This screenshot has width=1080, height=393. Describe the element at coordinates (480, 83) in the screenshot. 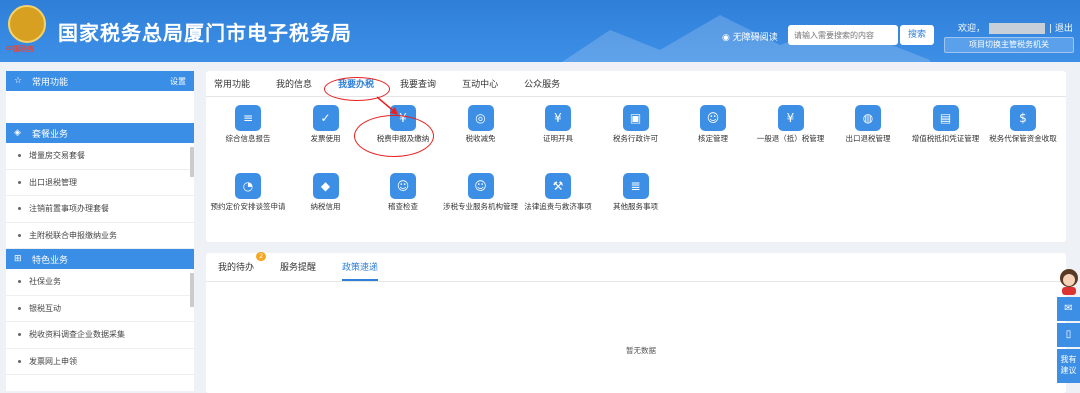

I see `tab-interaction: 互动中心` at that location.